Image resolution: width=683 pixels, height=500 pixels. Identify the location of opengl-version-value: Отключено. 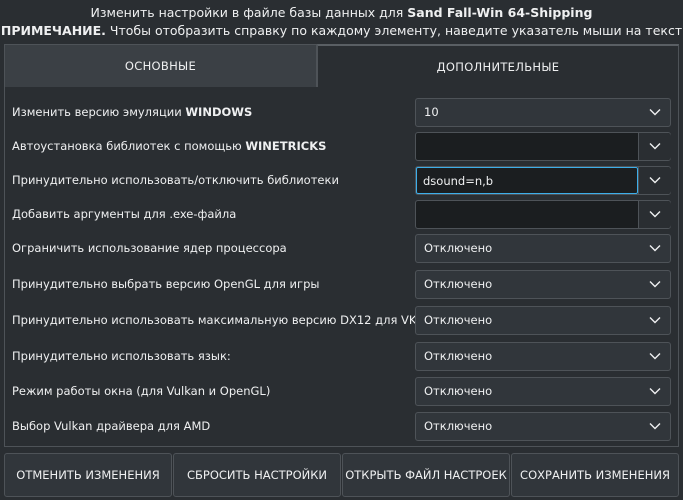
(458, 284).